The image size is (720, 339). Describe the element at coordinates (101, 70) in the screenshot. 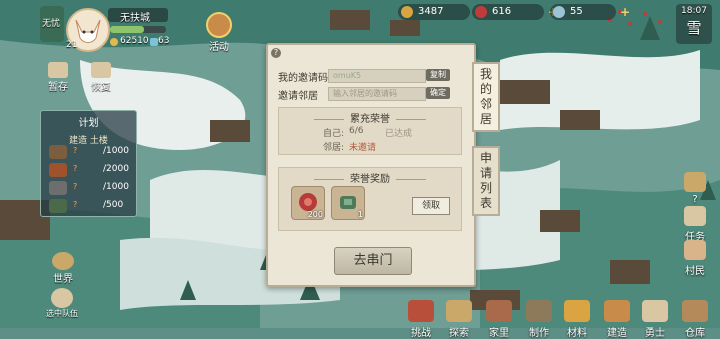

I see `recover-icon` at that location.